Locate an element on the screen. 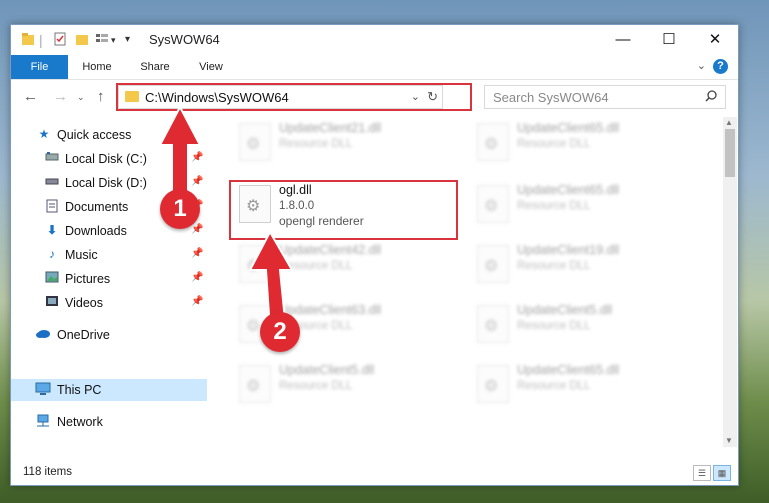 Image resolution: width=769 pixels, height=503 pixels. star-icon: ★ is located at coordinates (44, 134).